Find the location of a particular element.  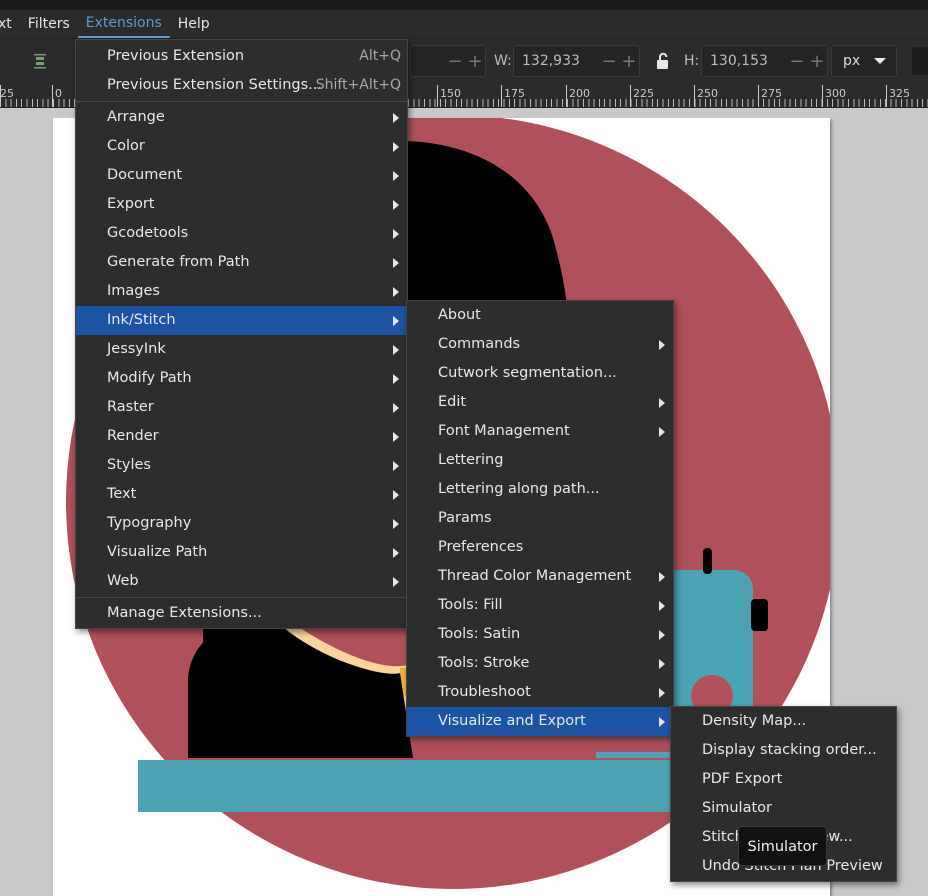

menu-item-previous-extension: Previous Extension Alt+Q is located at coordinates (241, 56).